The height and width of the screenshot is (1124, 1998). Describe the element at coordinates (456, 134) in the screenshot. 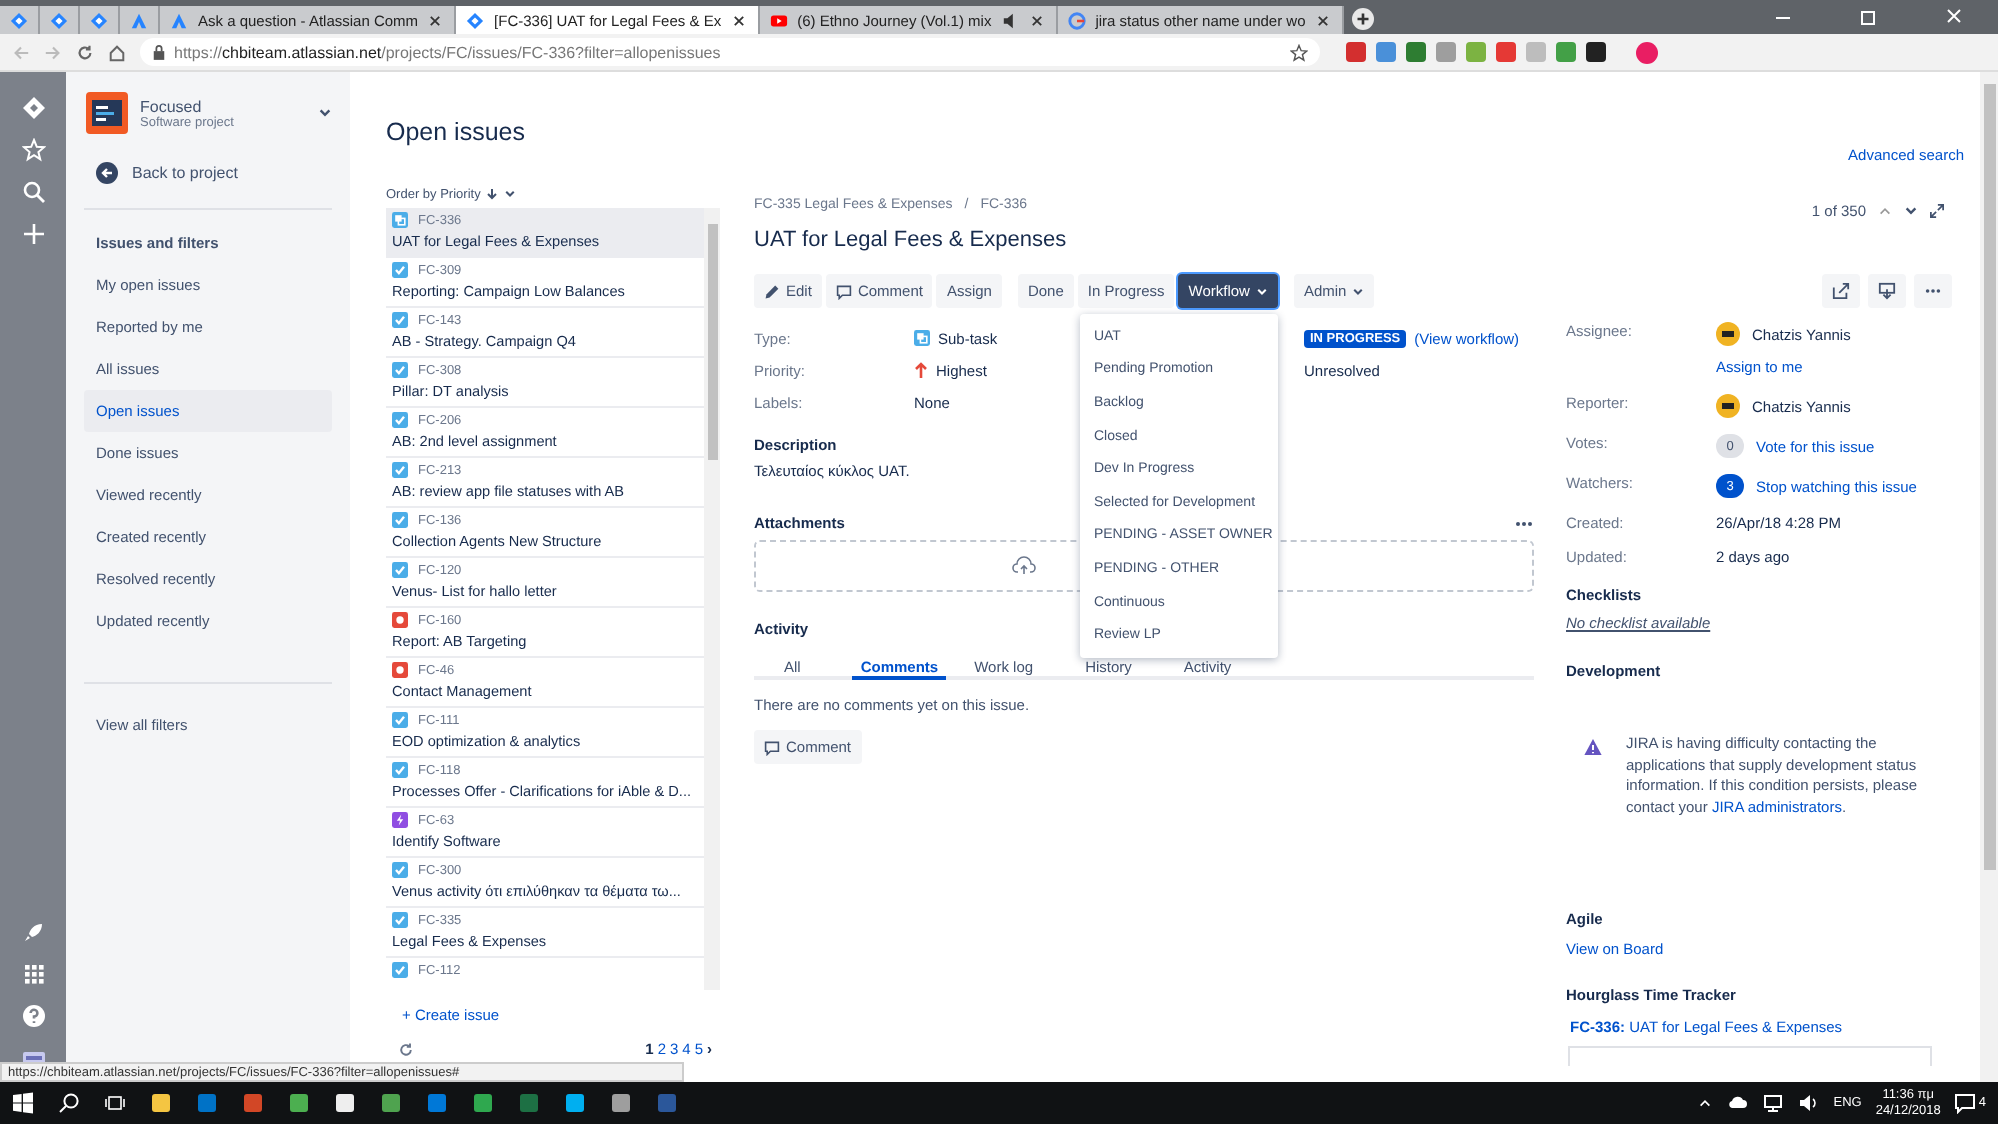

I see `page-title: Open issues` at that location.